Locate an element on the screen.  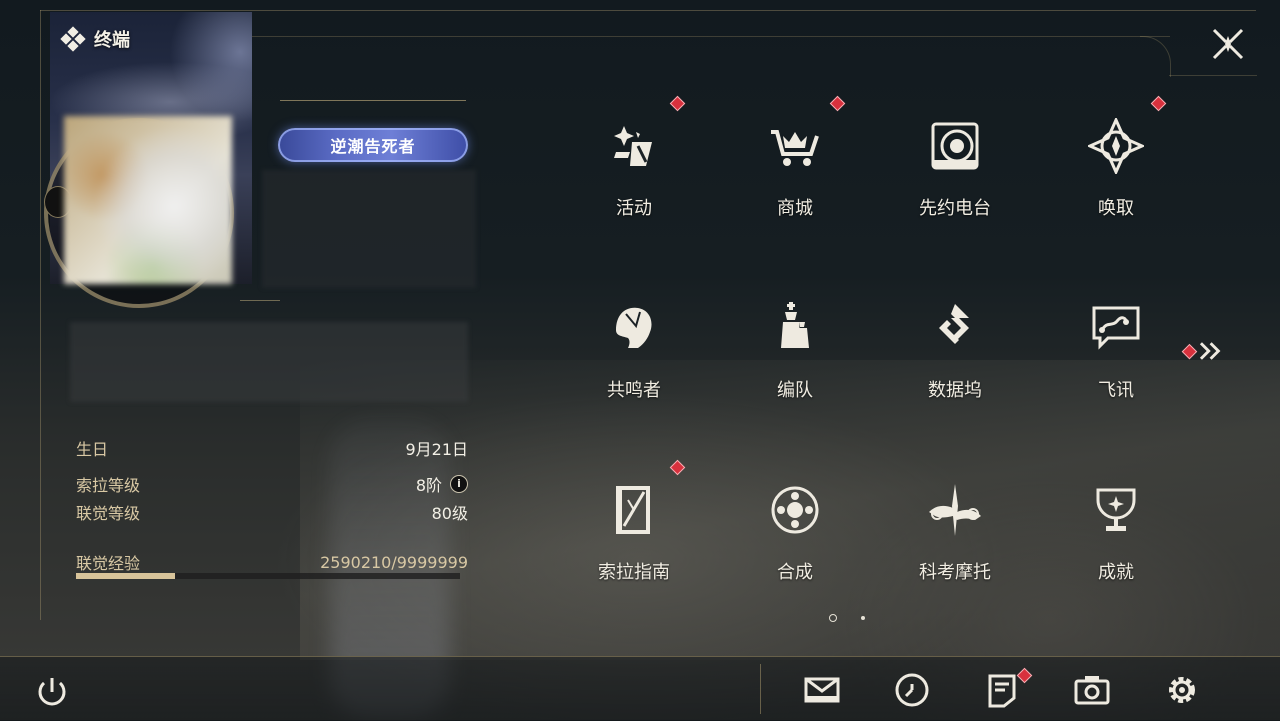
menu-item-data-bank: 数据坞 is located at coordinates (955, 348).